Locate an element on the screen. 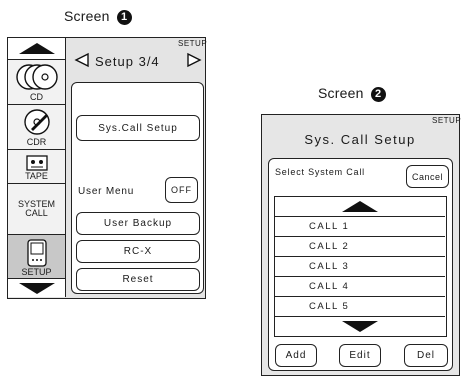 The image size is (461, 379). source-label-cdr: CDR is located at coordinates (36, 142).